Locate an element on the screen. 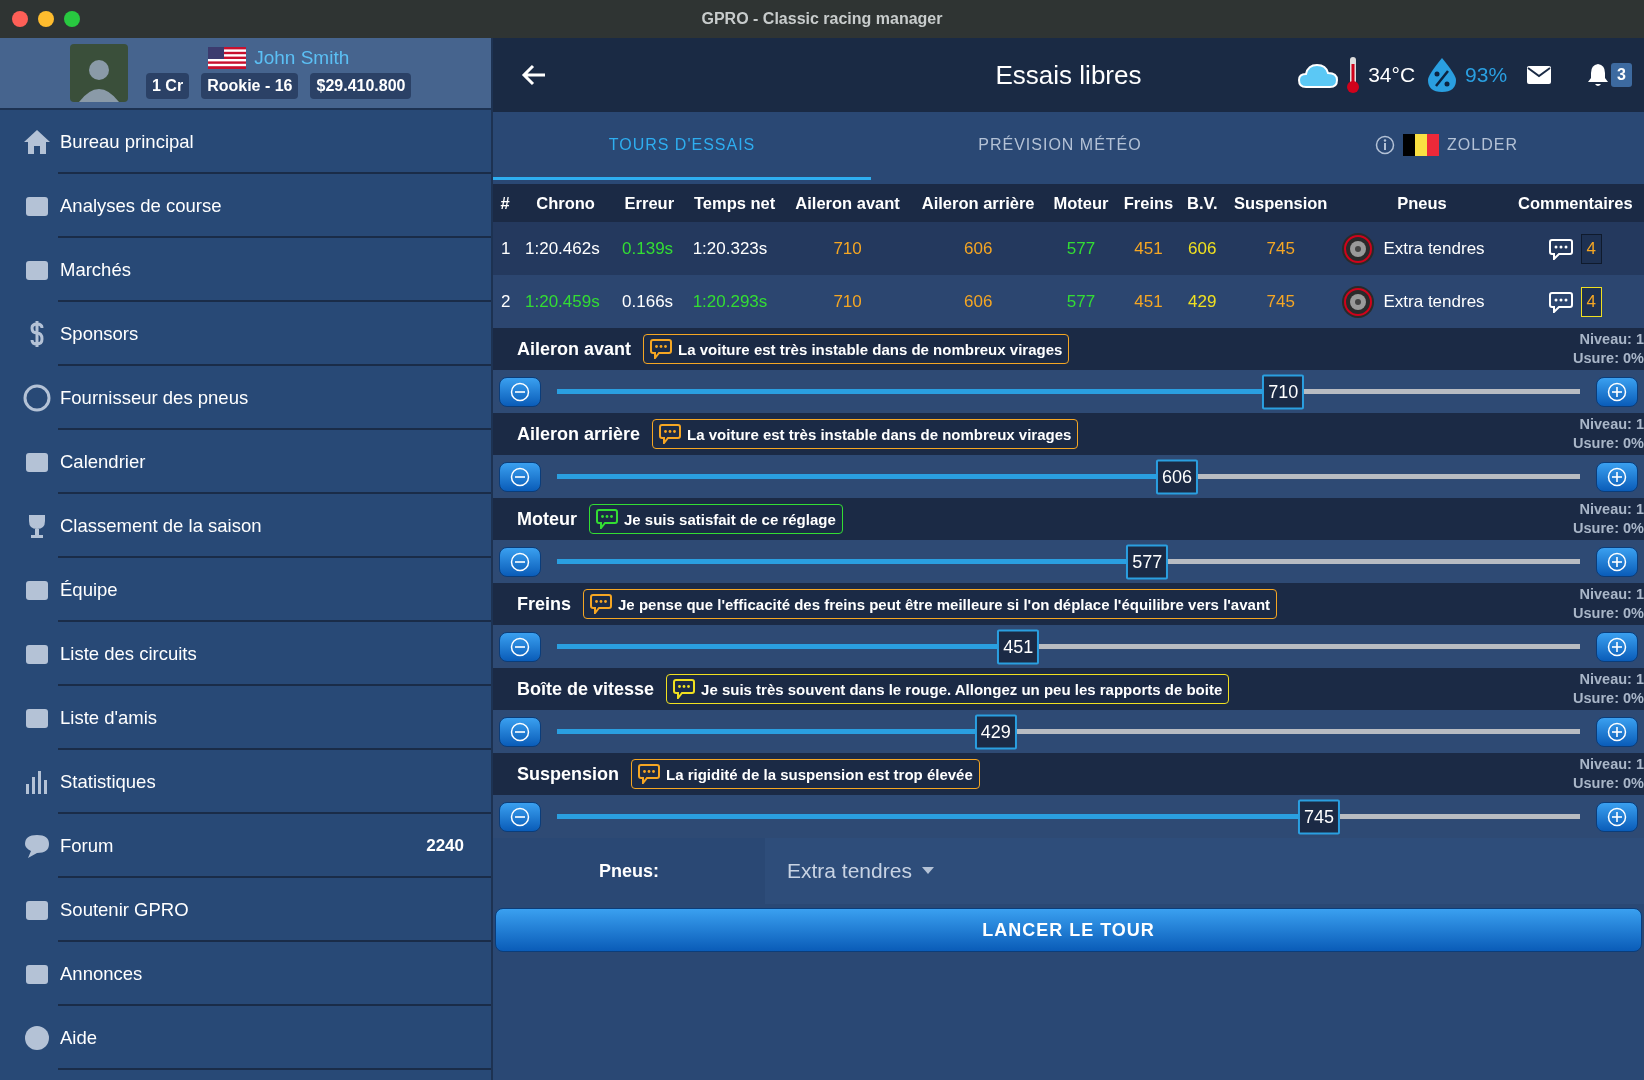 This screenshot has width=1644, height=1080. slider-value: 710 is located at coordinates (1283, 391).